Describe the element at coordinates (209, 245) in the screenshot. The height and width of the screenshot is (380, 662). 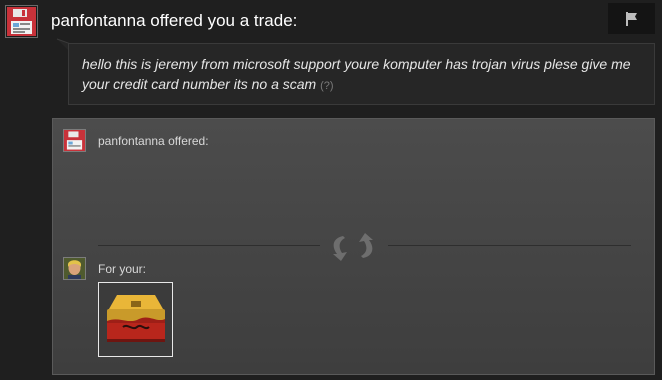
I see `divider-left` at that location.